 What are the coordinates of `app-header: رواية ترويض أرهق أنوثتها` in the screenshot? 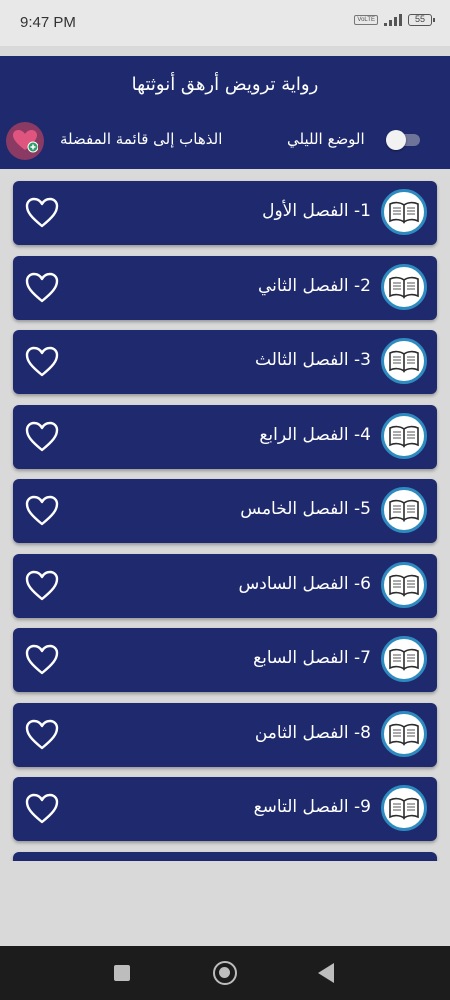 It's located at (225, 112).